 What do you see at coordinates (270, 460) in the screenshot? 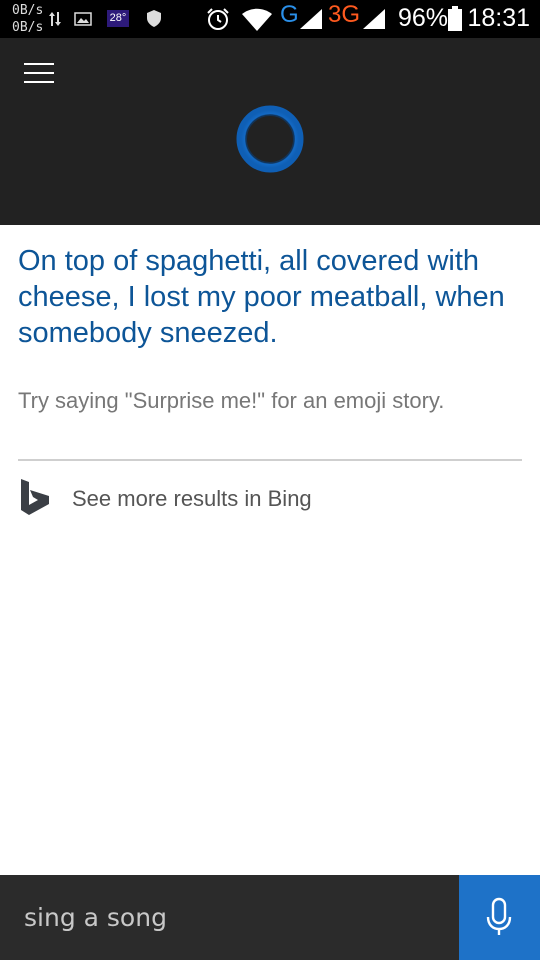
I see `divider` at bounding box center [270, 460].